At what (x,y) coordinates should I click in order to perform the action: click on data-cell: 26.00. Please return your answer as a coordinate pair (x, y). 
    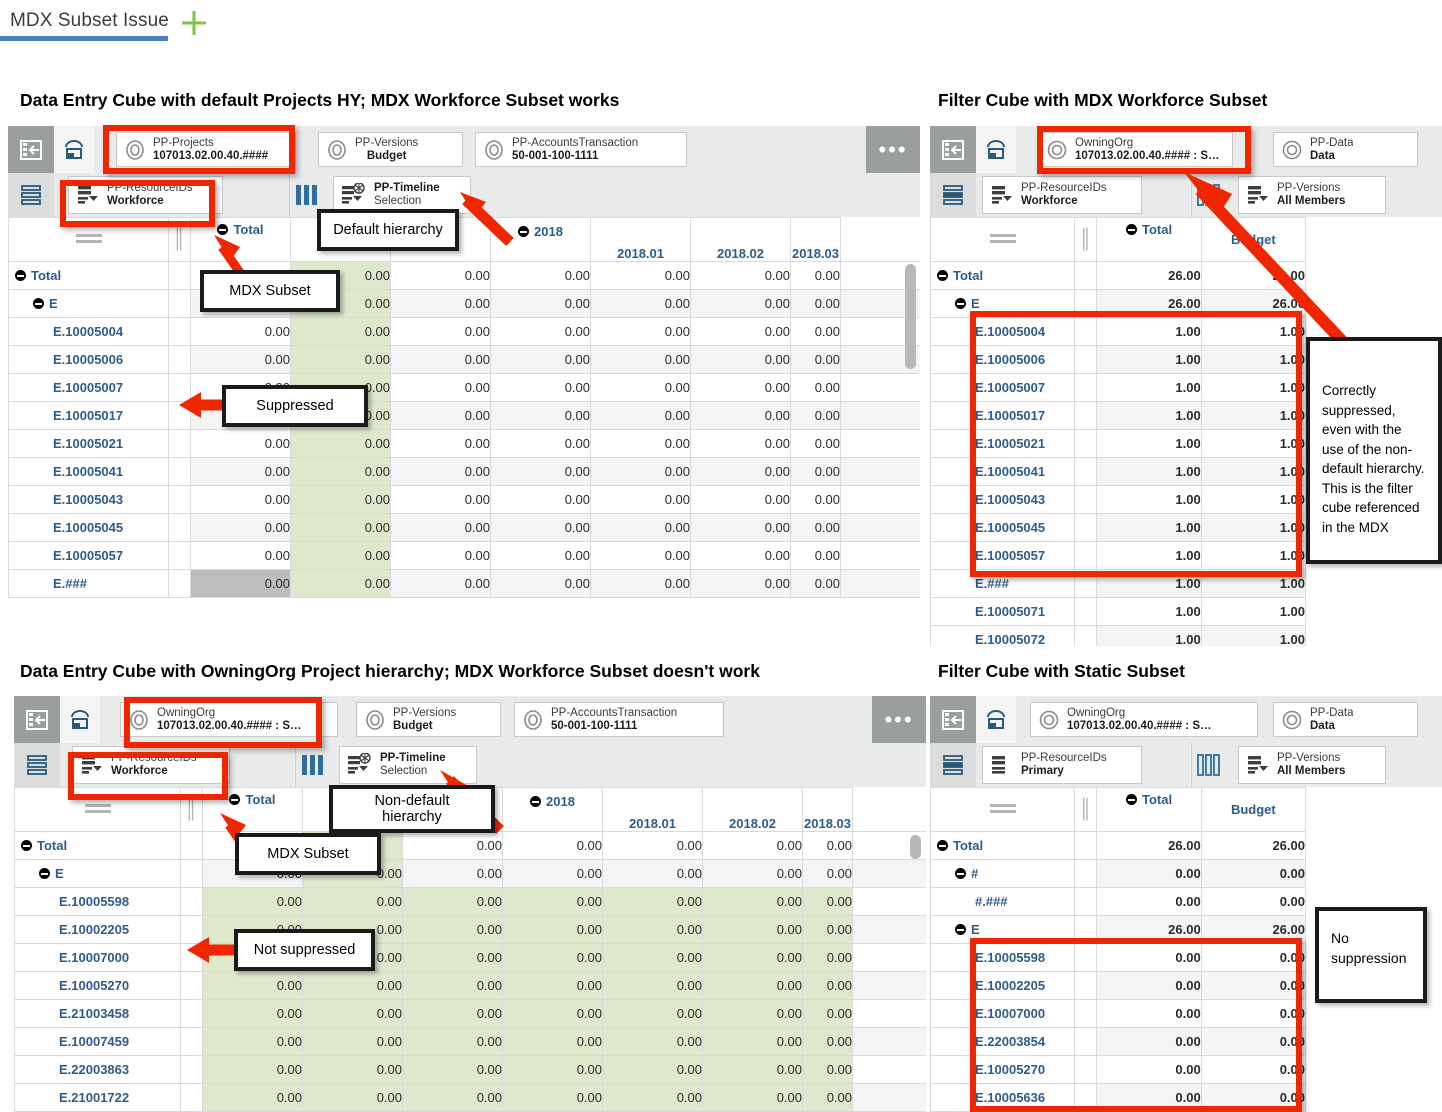
    Looking at the image, I should click on (1253, 845).